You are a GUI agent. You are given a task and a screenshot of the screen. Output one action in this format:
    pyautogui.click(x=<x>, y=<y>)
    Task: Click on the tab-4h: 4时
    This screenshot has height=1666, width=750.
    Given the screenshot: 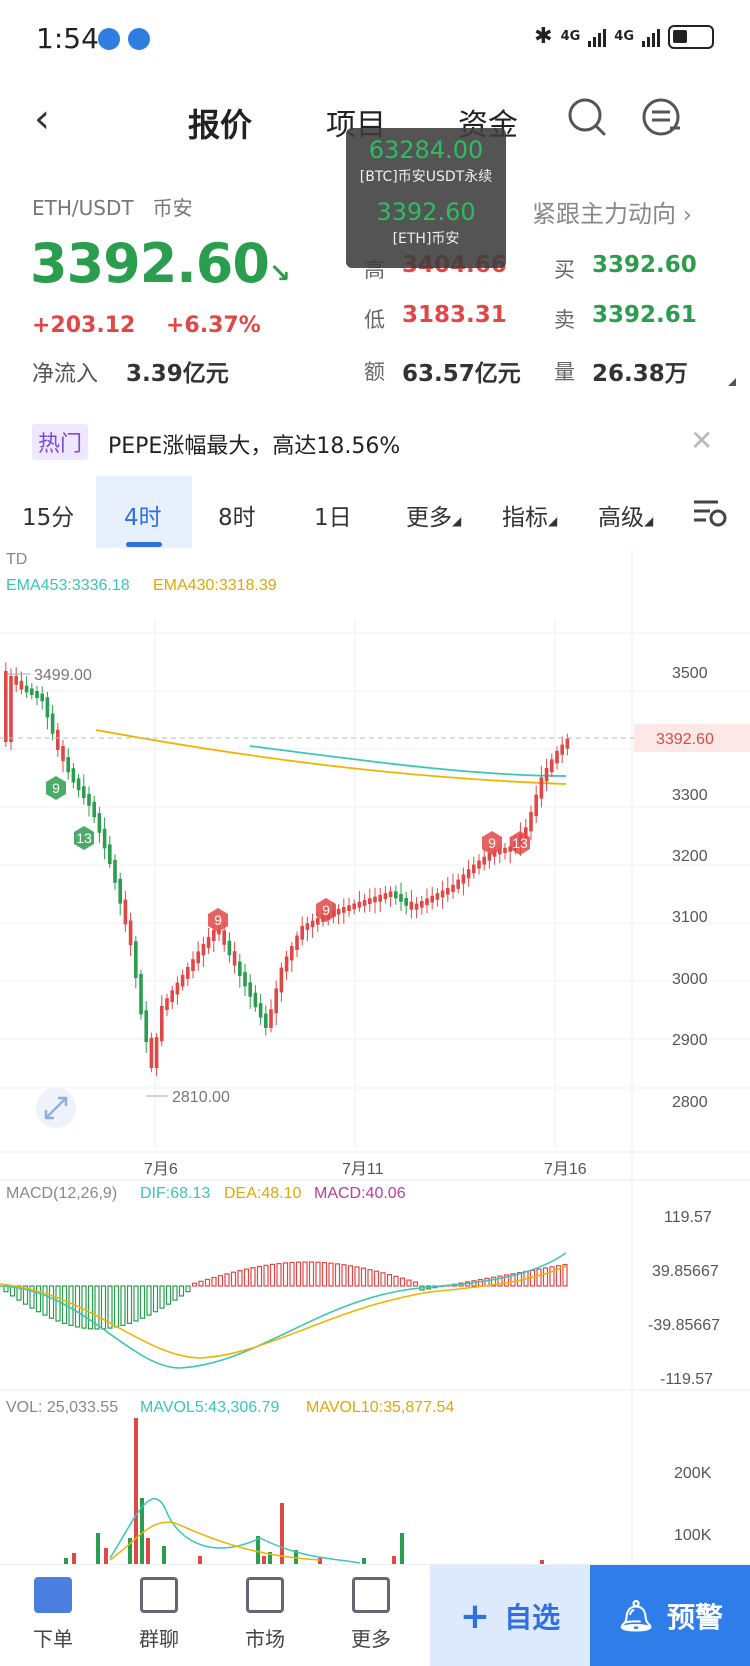 What is the action you would take?
    pyautogui.click(x=143, y=515)
    